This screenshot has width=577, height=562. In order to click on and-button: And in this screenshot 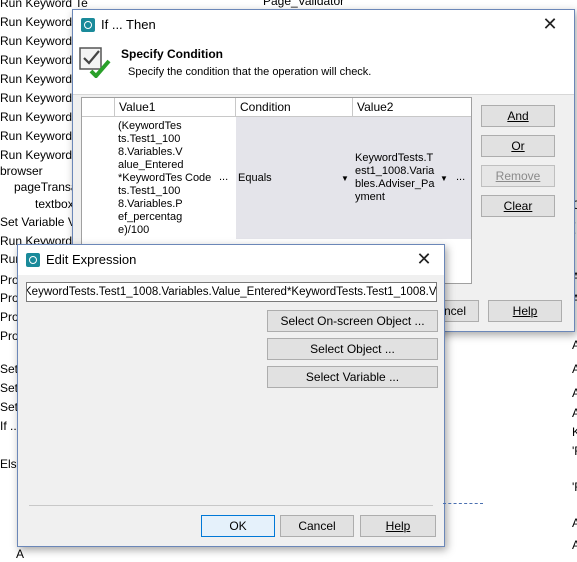, I will do `click(518, 116)`.